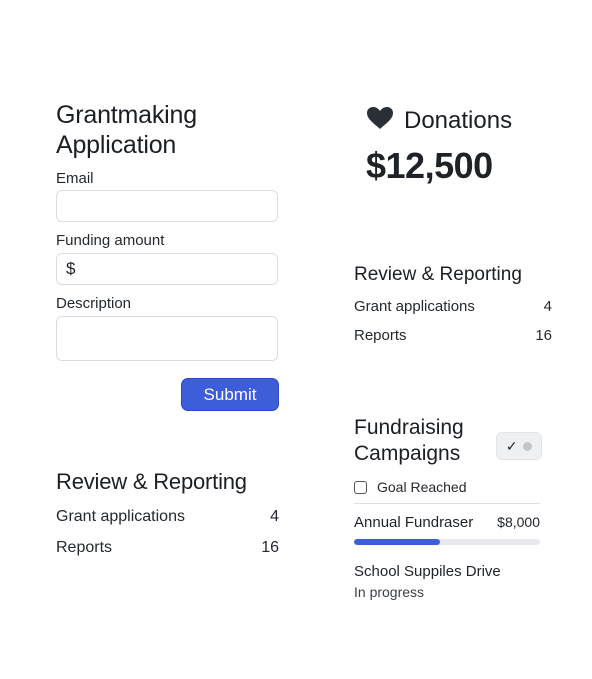 The height and width of the screenshot is (679, 592). What do you see at coordinates (397, 542) in the screenshot?
I see `campaign-progress-fill` at bounding box center [397, 542].